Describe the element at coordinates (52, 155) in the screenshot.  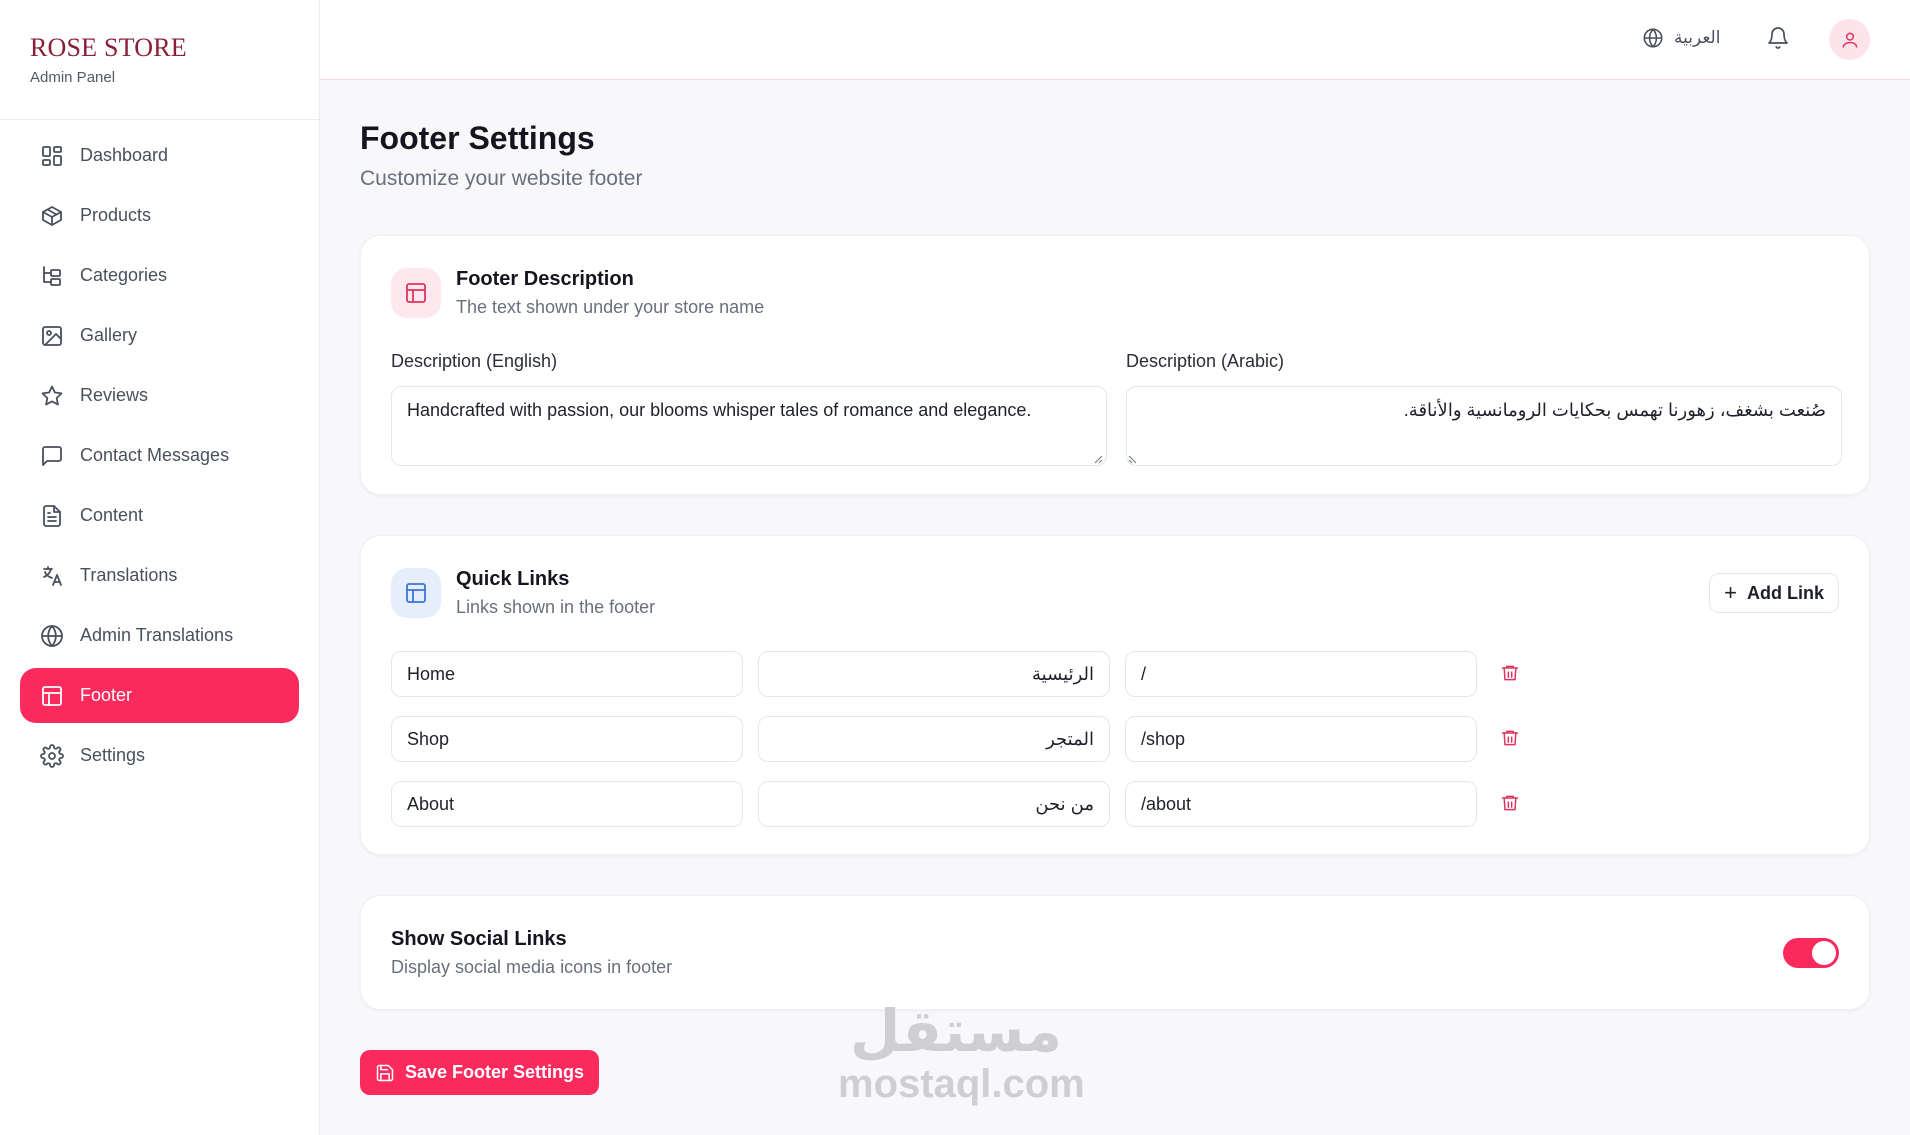
I see `dashboard-icon` at that location.